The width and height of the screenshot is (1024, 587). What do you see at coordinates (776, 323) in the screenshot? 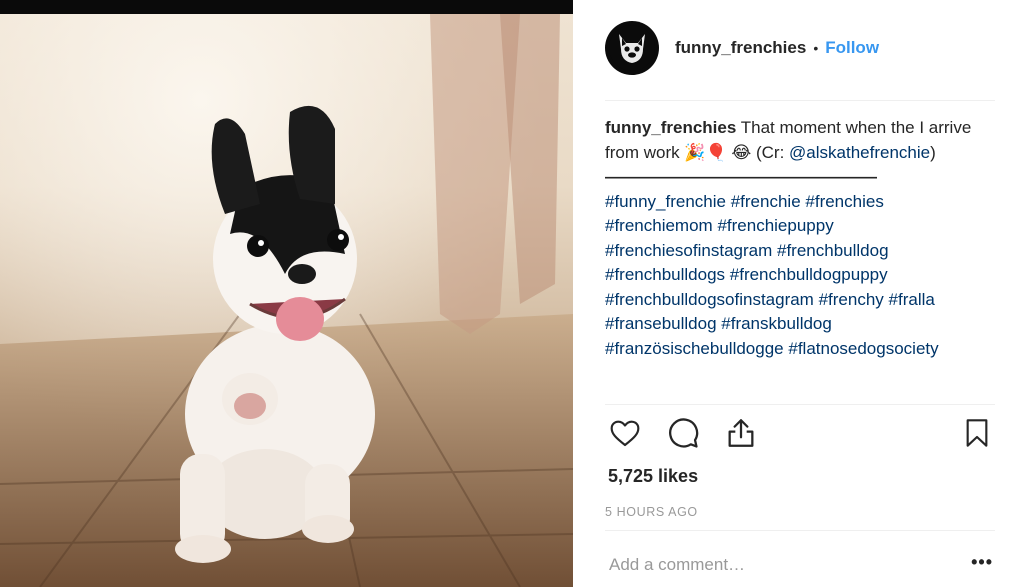
I see `hashtag: #franskbulldog` at bounding box center [776, 323].